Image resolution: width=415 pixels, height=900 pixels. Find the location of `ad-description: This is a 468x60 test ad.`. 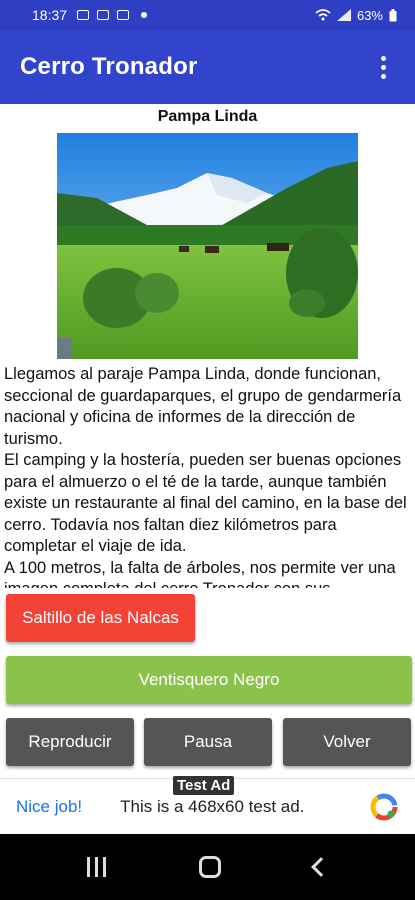

ad-description: This is a 468x60 test ad. is located at coordinates (212, 806).